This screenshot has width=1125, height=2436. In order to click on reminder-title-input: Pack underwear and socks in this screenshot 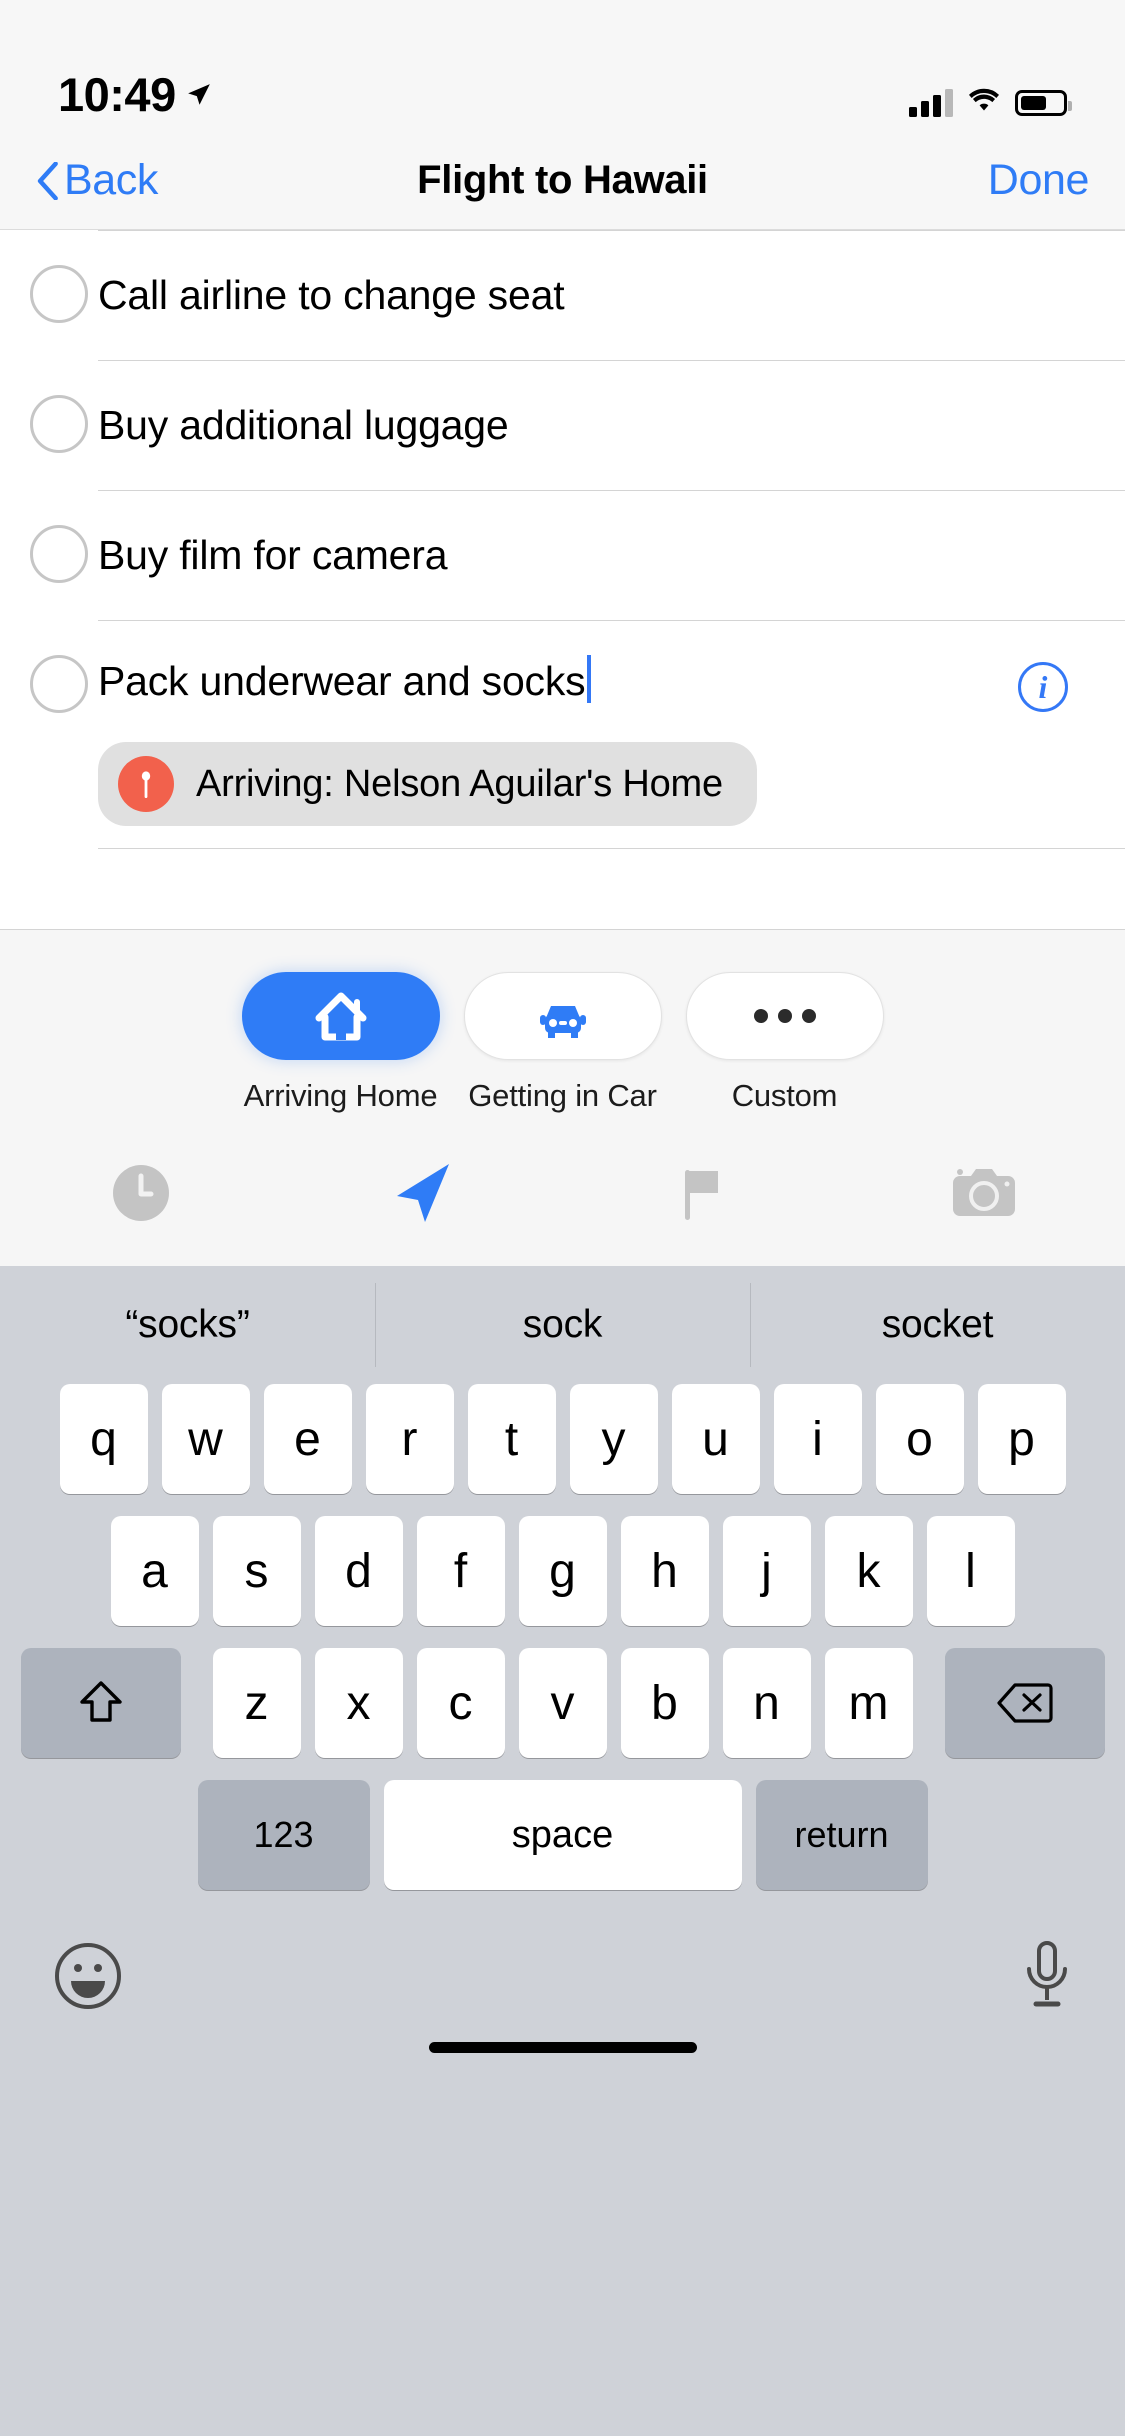, I will do `click(342, 681)`.